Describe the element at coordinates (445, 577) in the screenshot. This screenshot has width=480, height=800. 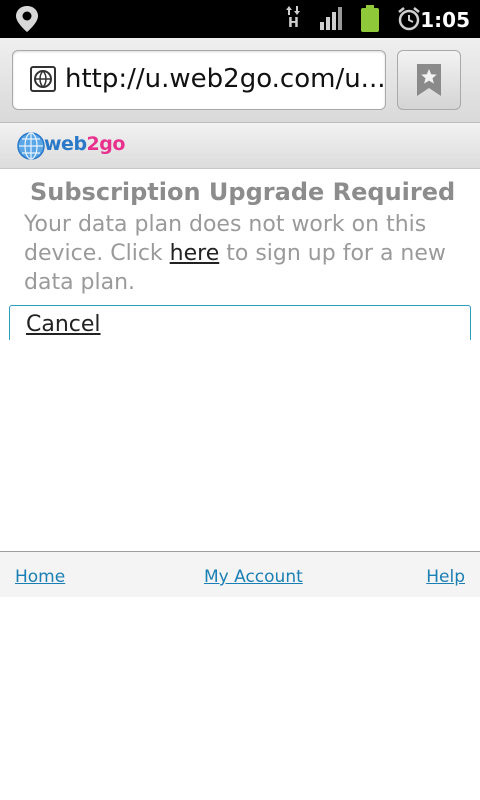
I see `footer-help-link: Help` at that location.